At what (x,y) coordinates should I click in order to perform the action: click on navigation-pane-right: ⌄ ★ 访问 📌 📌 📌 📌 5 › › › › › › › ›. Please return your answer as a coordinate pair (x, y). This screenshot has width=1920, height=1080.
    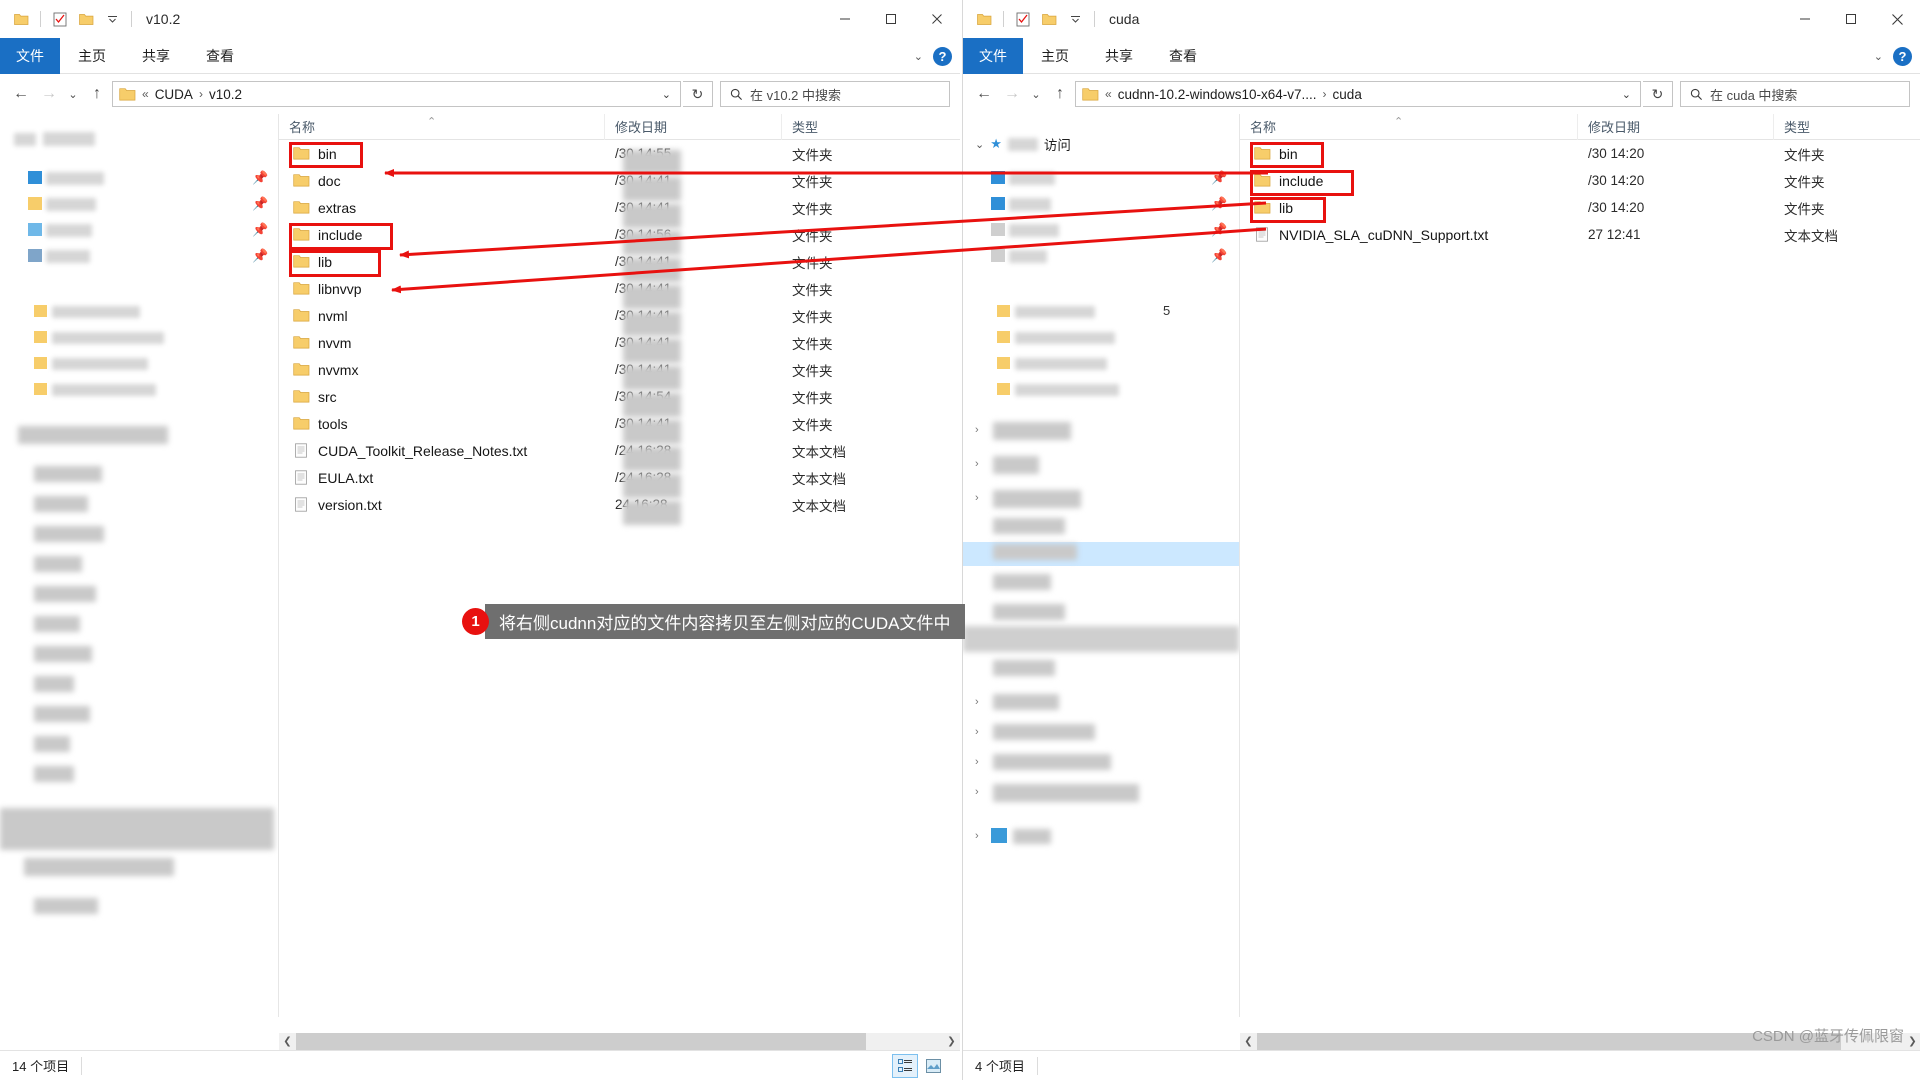
    Looking at the image, I should click on (1101, 565).